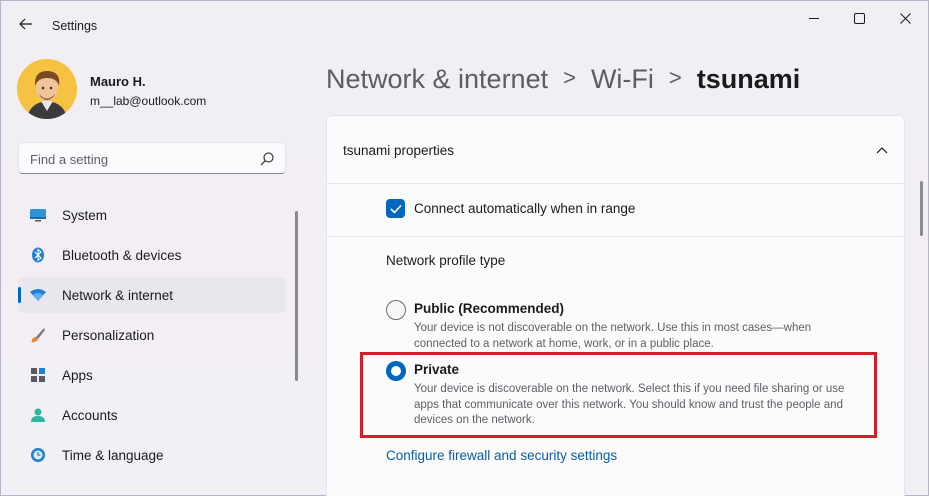 This screenshot has height=496, width=929. I want to click on connect-auto-row: Connect automatically when in range, so click(615, 211).